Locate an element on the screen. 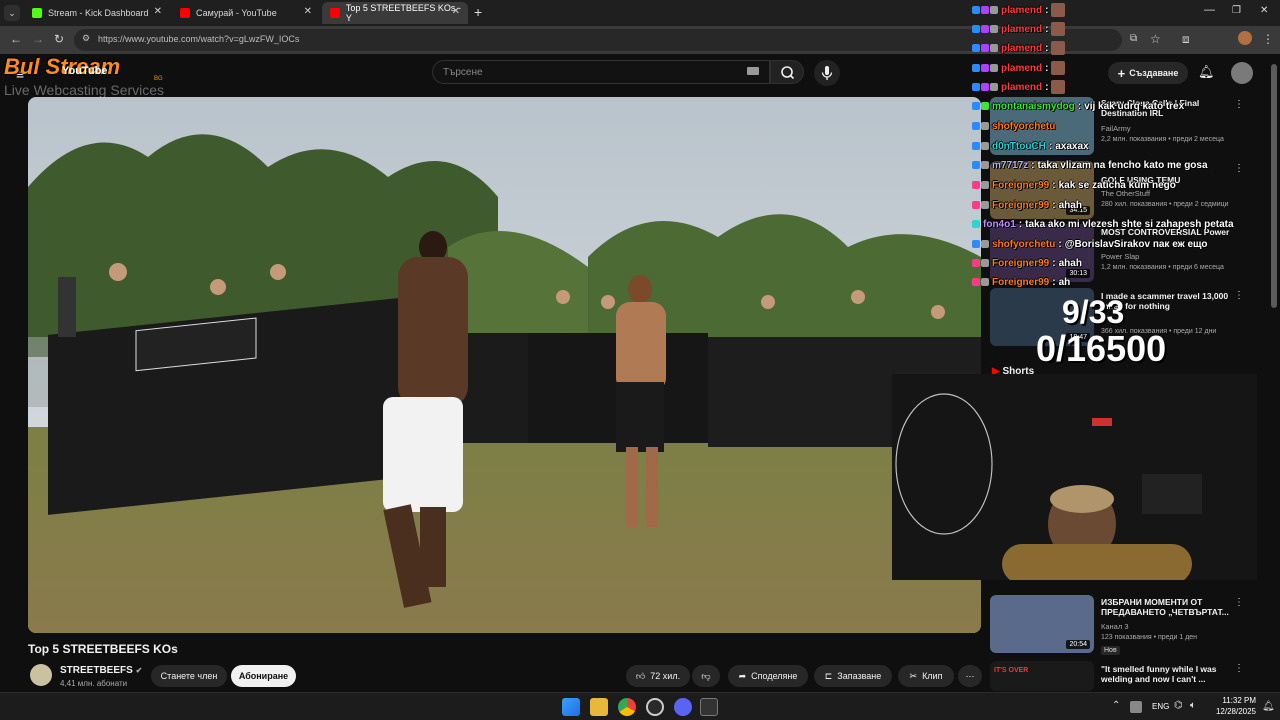 The height and width of the screenshot is (720, 1280). recommendation-channel: Power Slap is located at coordinates (1120, 256).